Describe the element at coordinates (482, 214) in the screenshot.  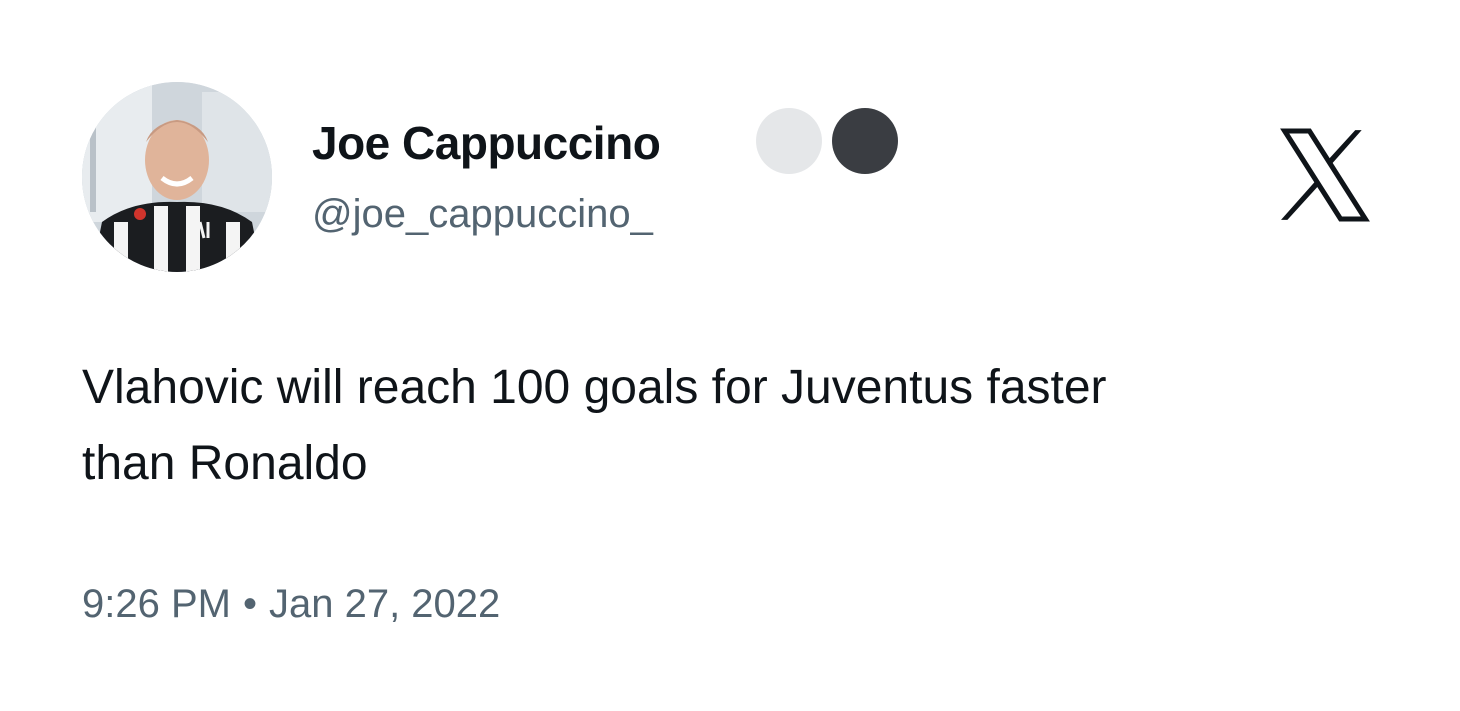
I see `user-handle: @joe_cappuccino_` at that location.